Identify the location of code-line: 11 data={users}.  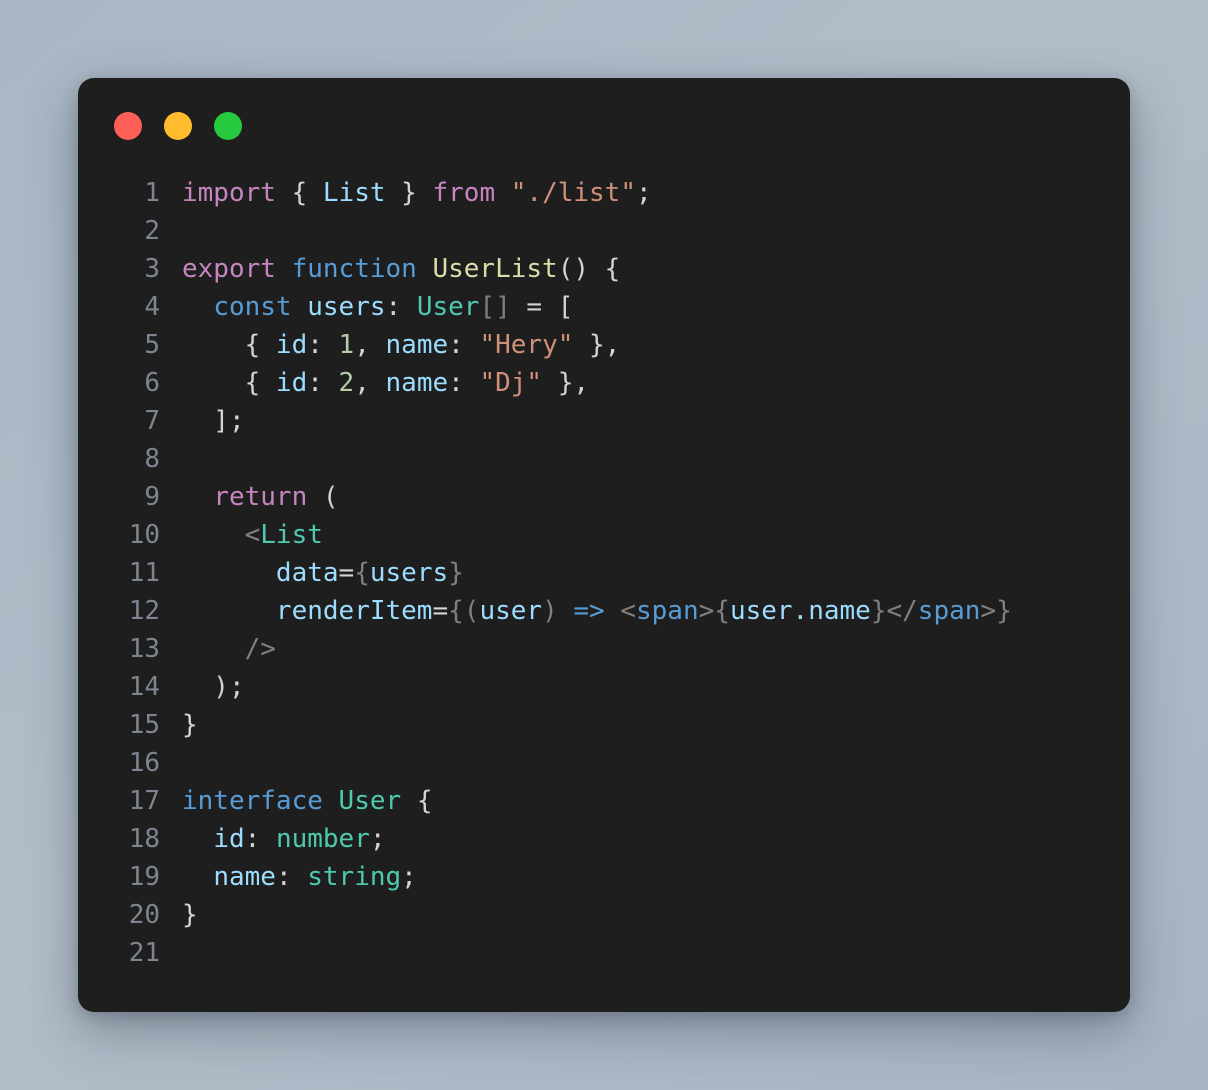
(616, 573).